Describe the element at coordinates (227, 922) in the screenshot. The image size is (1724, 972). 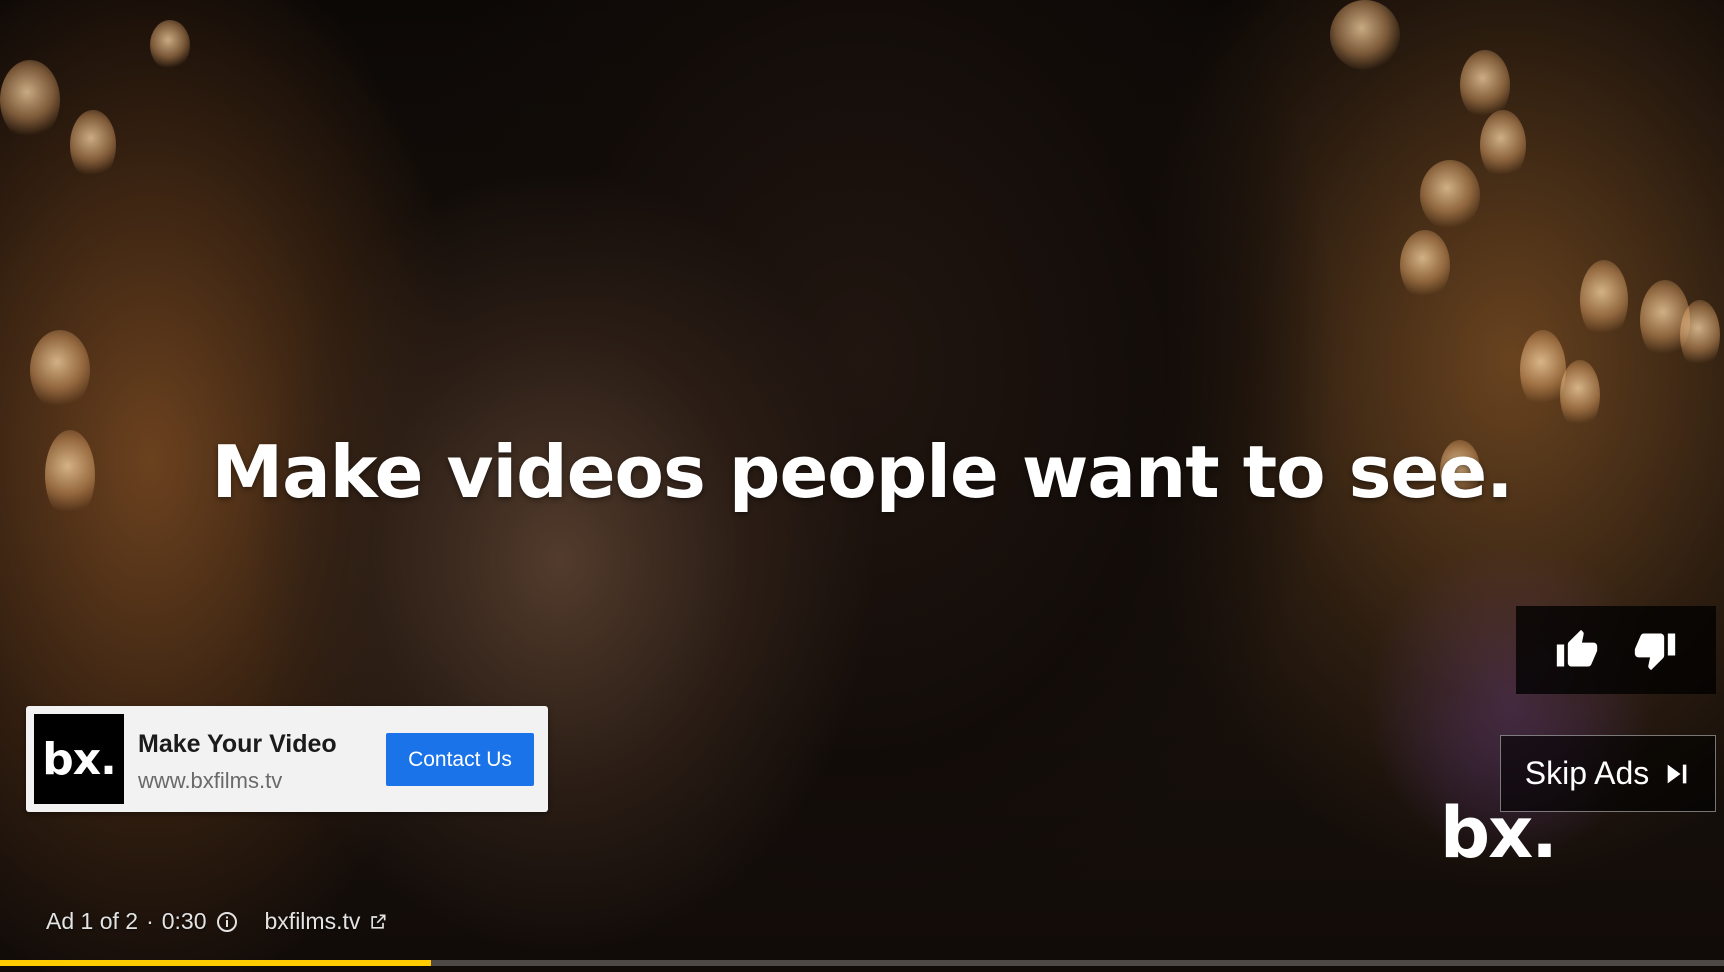
I see `info-icon` at that location.